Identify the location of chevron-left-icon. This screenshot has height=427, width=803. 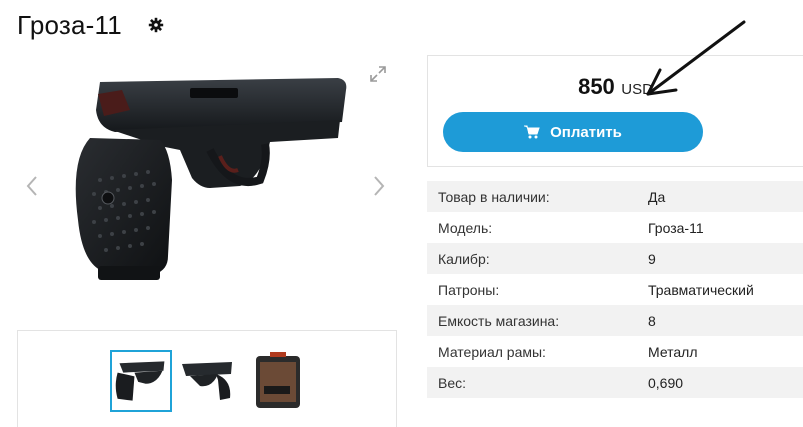
(32, 186).